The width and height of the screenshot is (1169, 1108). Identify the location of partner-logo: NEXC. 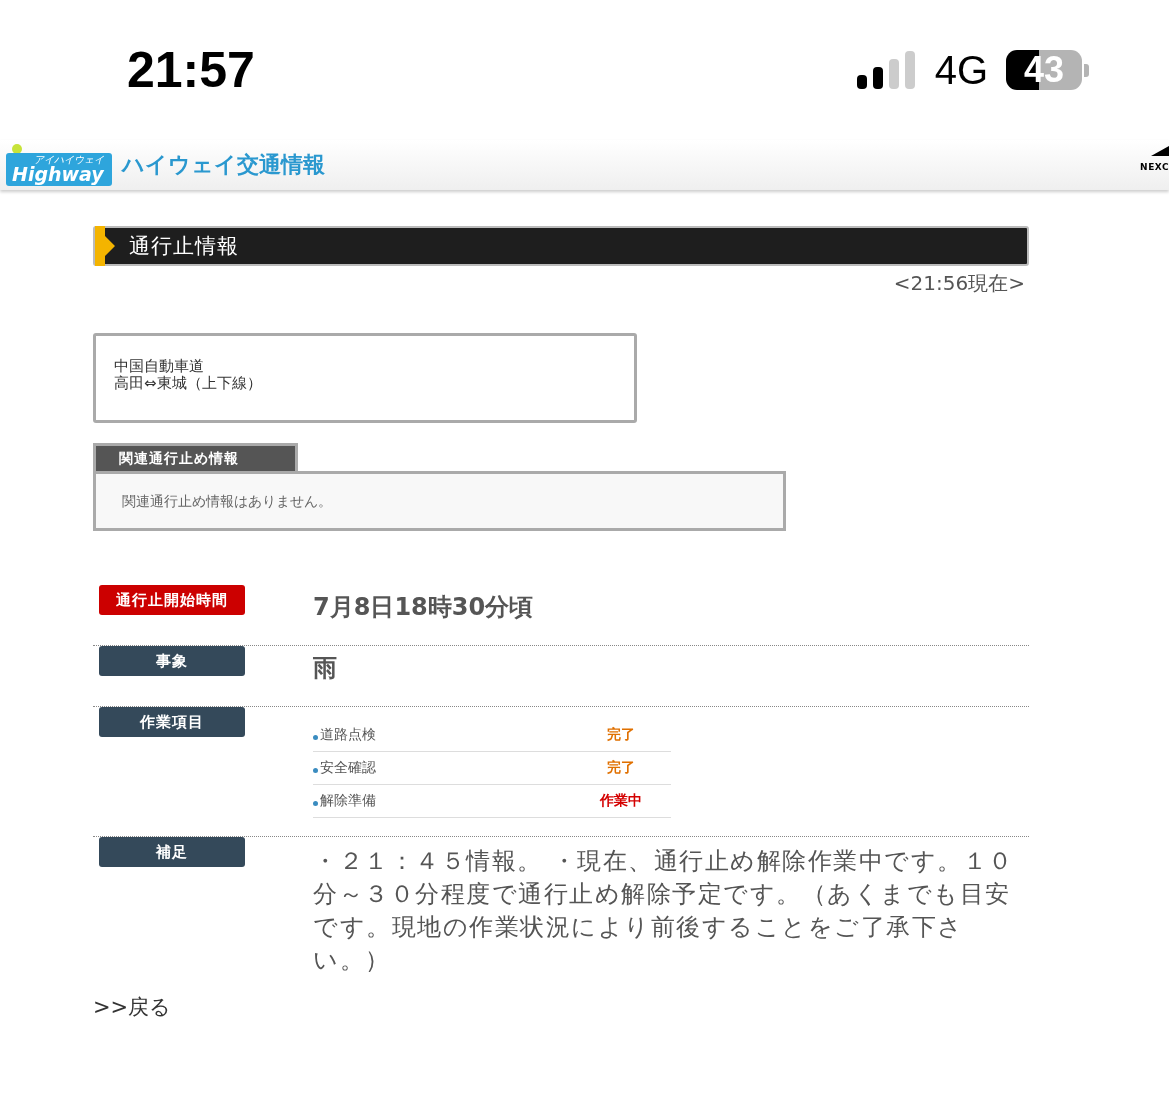
(1154, 167).